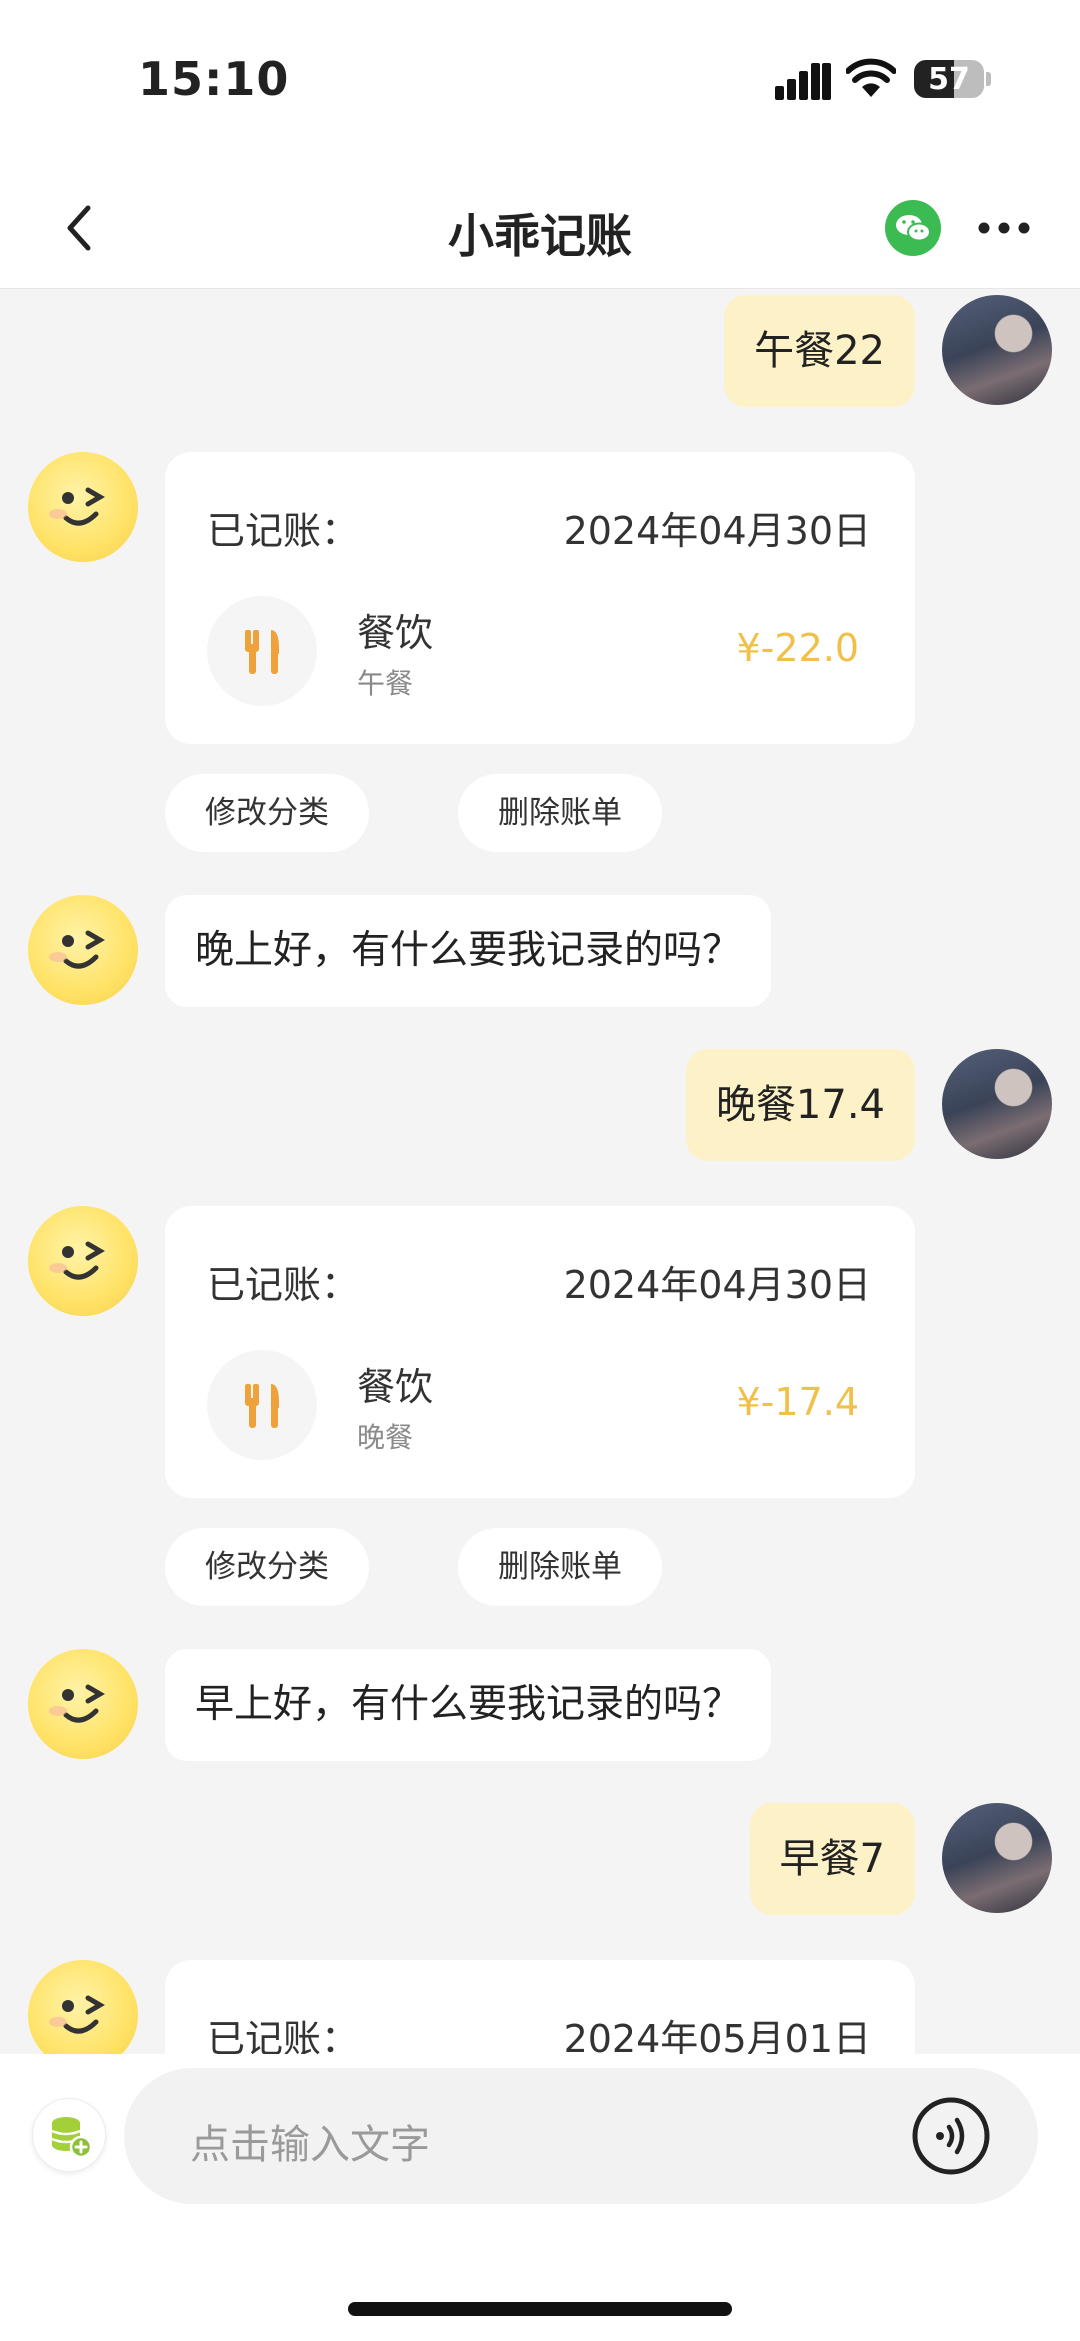  Describe the element at coordinates (800, 1105) in the screenshot. I see `user-message-bubble: 晚餐17.4` at that location.